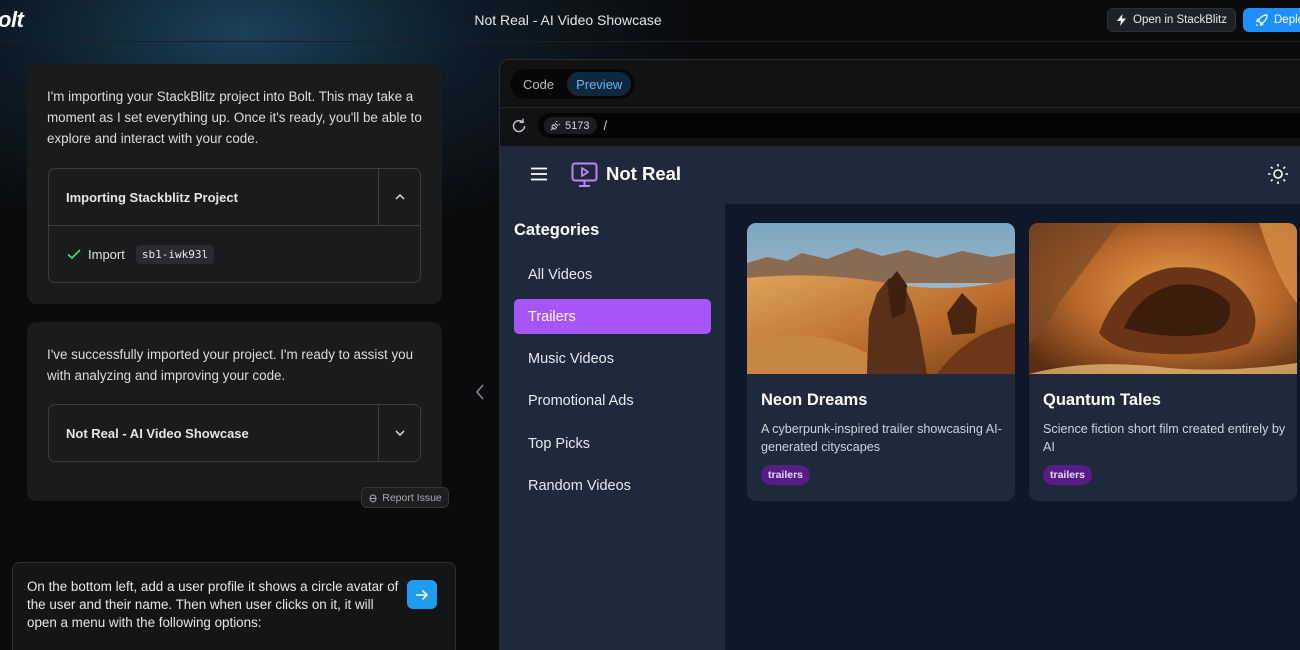 This screenshot has height=650, width=1300. I want to click on port-selector: 5173, so click(571, 125).